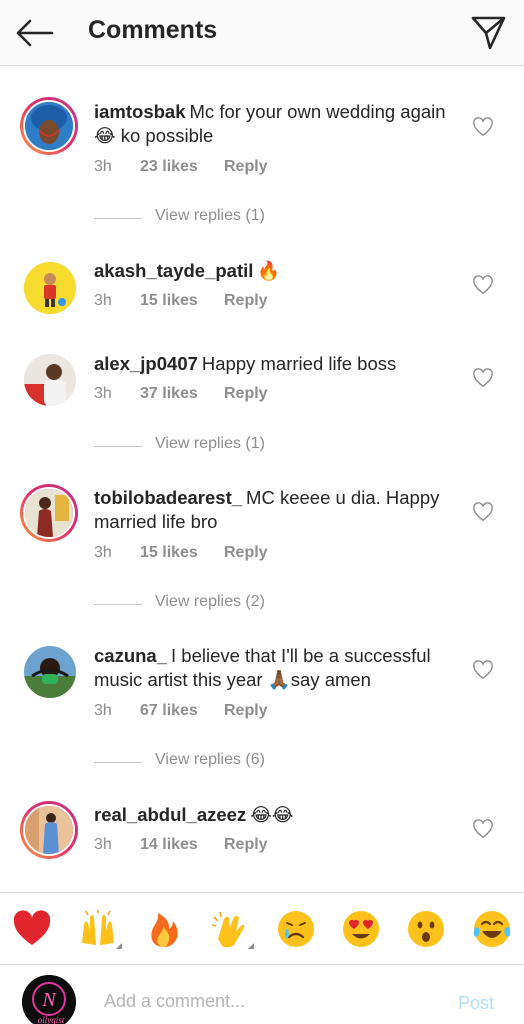  I want to click on avatar-logo-letter: N, so click(49, 1000).